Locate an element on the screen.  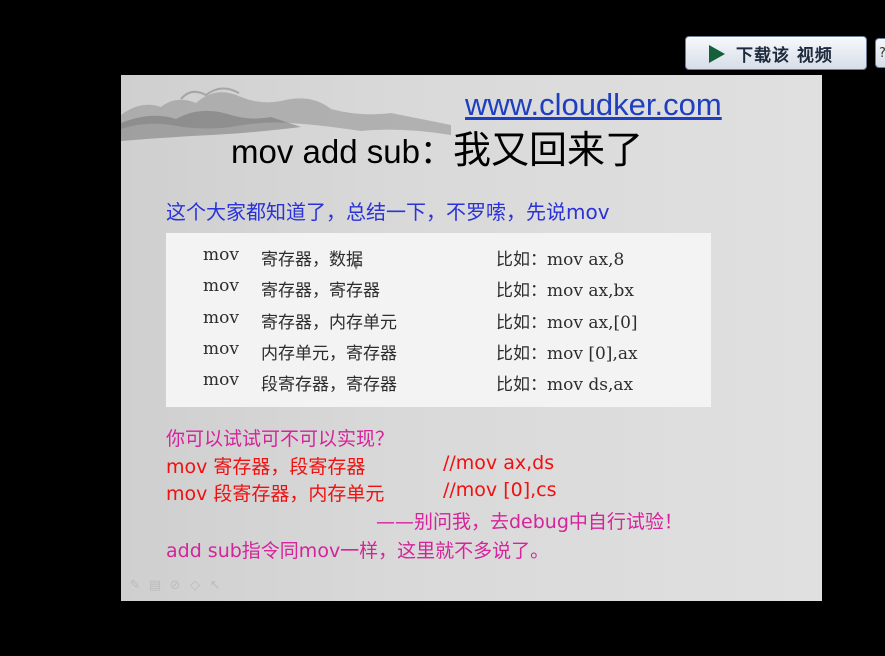
table-row: mov 寄存器，寄存器 比如：mov ax,bx is located at coordinates (438, 291).